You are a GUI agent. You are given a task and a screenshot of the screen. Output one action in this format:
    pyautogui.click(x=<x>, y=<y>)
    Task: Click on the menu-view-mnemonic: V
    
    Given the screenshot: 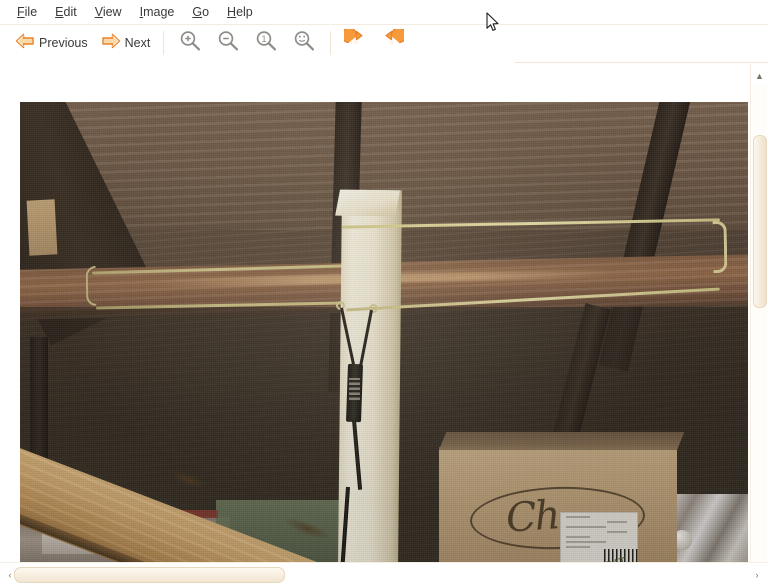 What is the action you would take?
    pyautogui.click(x=98, y=12)
    